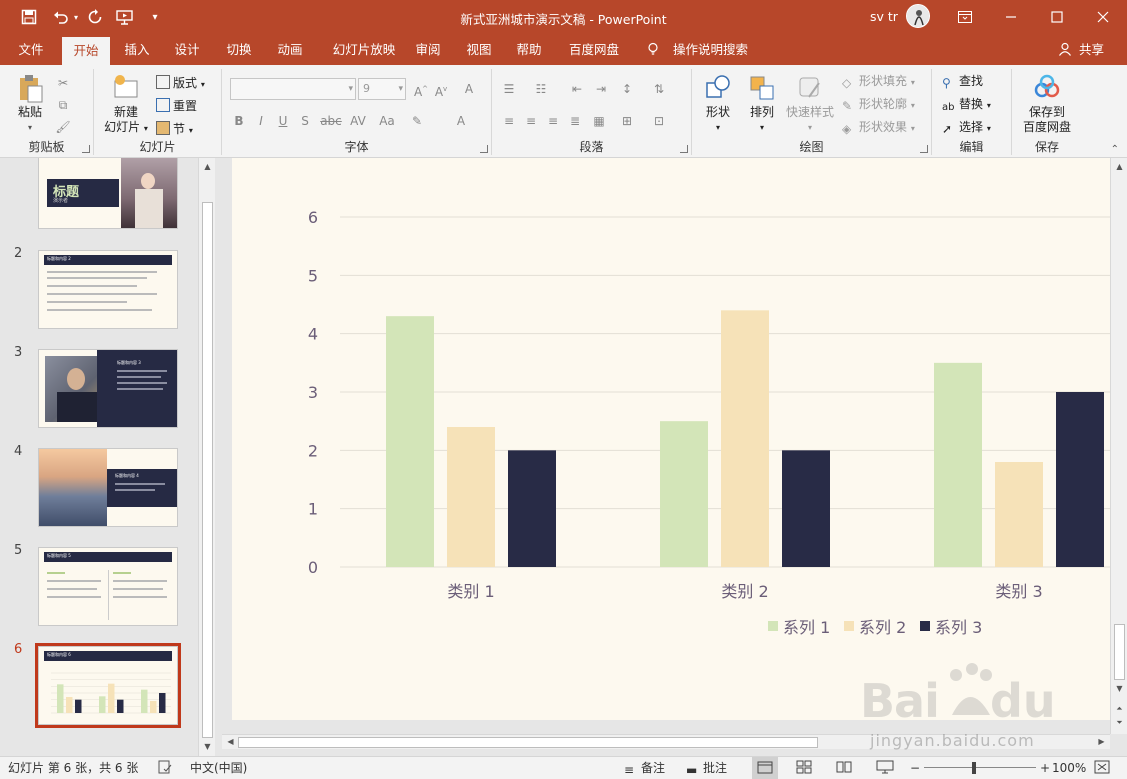 Image resolution: width=1127 pixels, height=779 pixels. What do you see at coordinates (965, 17) in the screenshot?
I see `ribbon-display-options-icon` at bounding box center [965, 17].